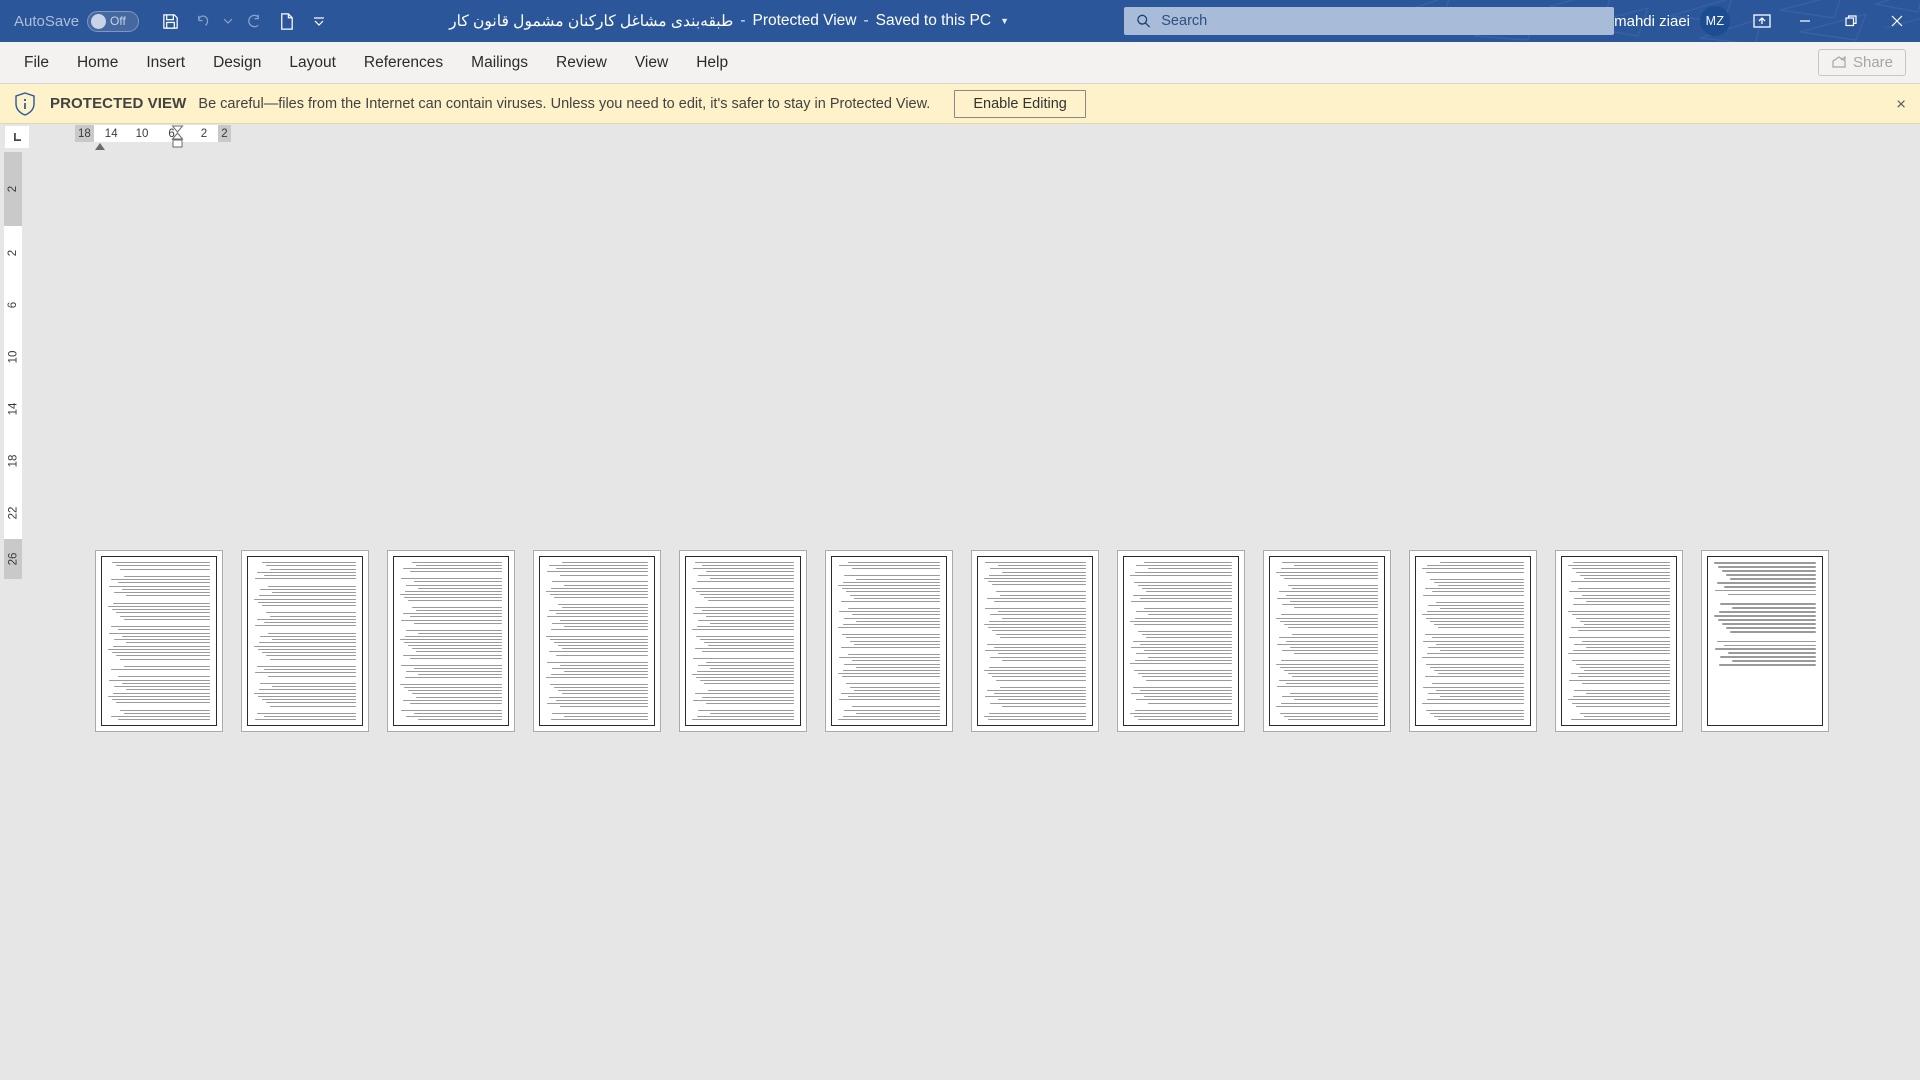 Image resolution: width=1920 pixels, height=1080 pixels. Describe the element at coordinates (651, 63) in the screenshot. I see `tab-view: View` at that location.